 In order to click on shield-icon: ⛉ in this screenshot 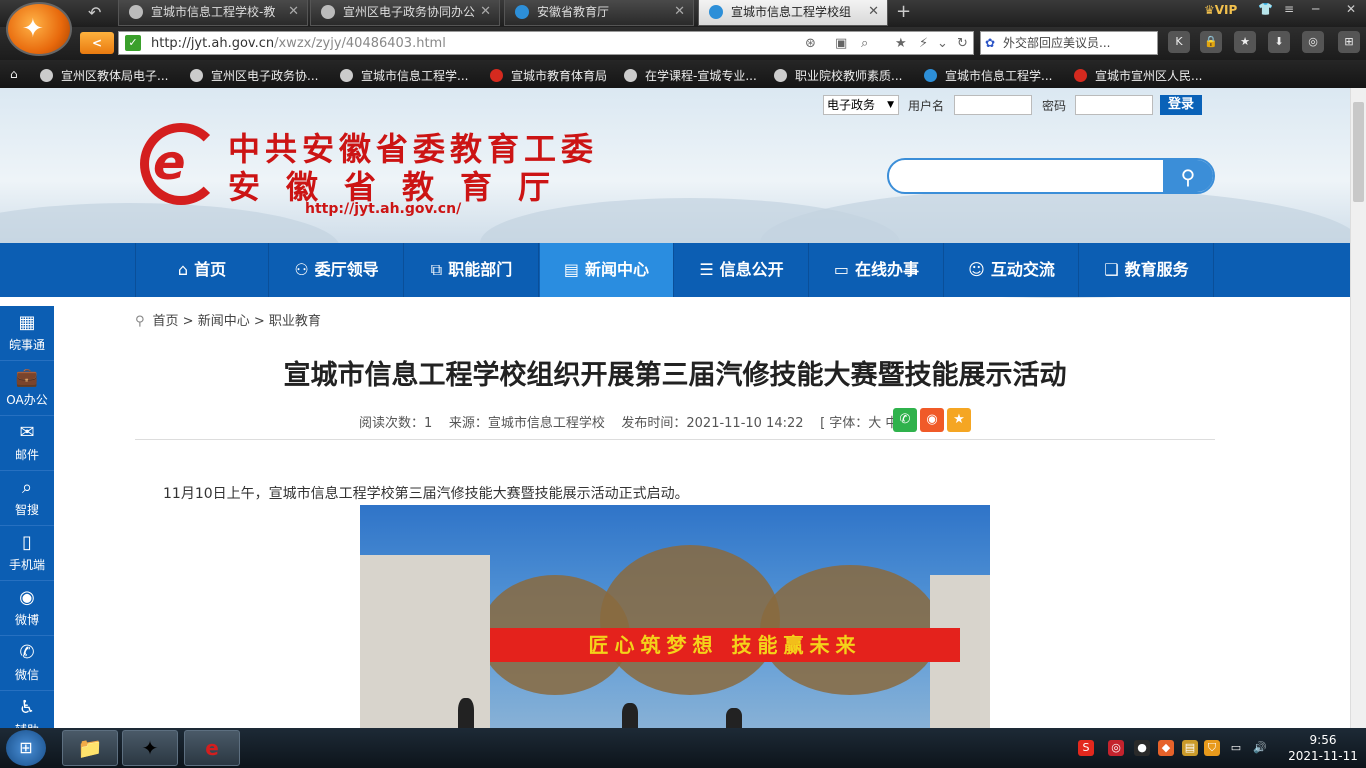, I will do `click(1212, 748)`.